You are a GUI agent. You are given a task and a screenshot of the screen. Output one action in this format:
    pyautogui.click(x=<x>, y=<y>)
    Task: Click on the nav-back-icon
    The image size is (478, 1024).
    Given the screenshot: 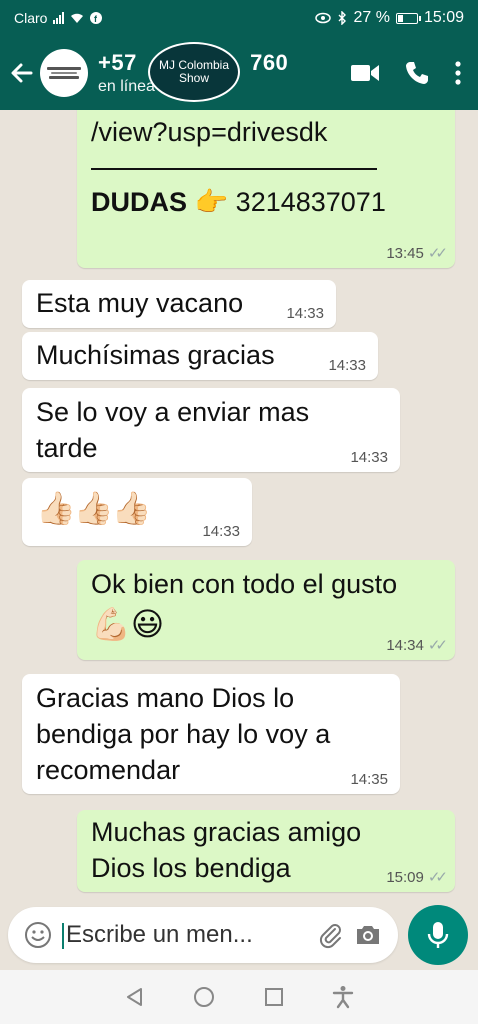 What is the action you would take?
    pyautogui.click(x=135, y=997)
    